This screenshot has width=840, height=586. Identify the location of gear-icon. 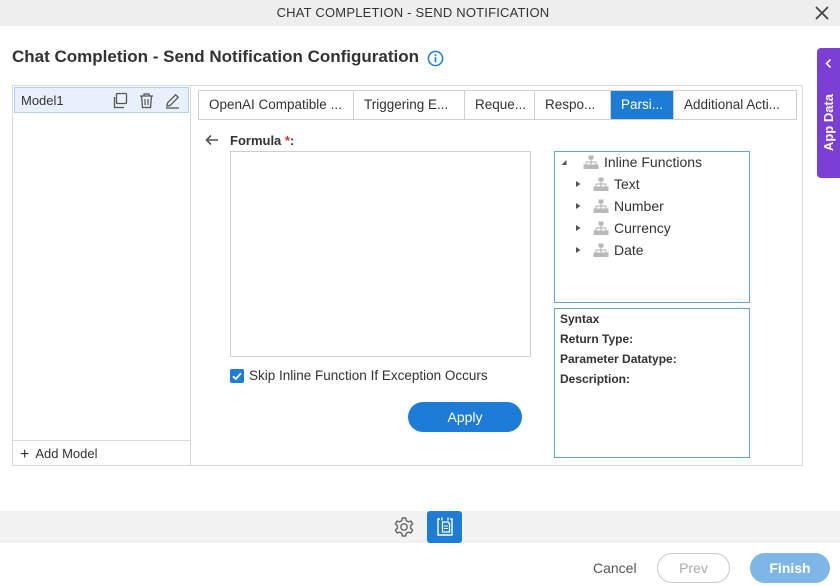
(404, 527).